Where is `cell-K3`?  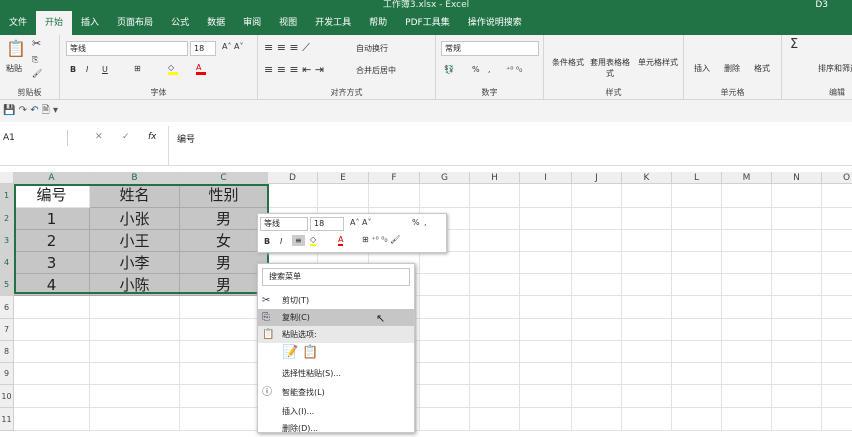
cell-K3 is located at coordinates (647, 241).